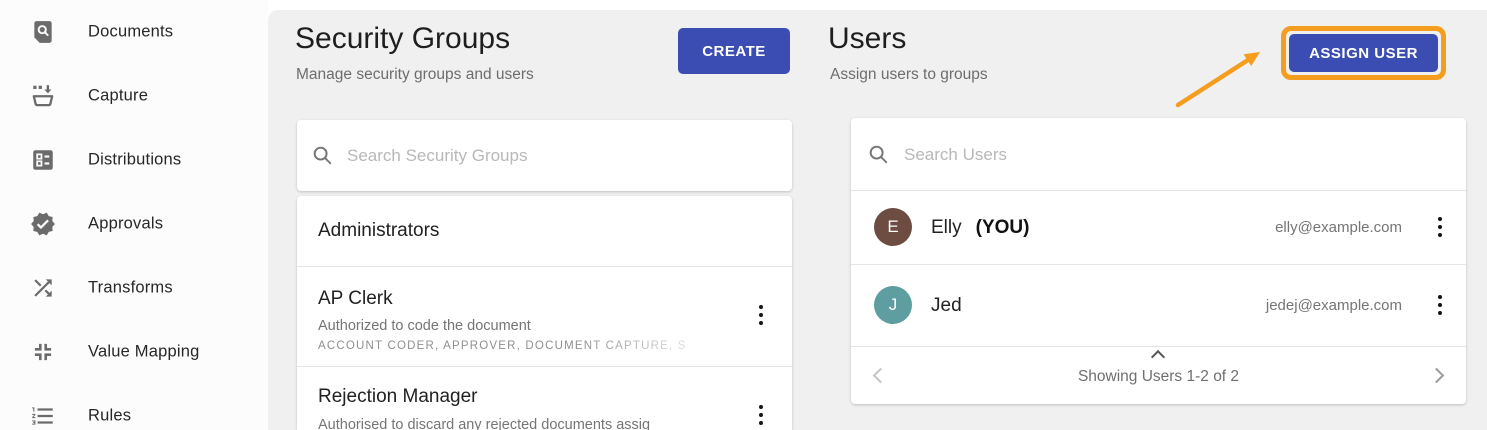 The height and width of the screenshot is (430, 1487). What do you see at coordinates (43, 160) in the screenshot?
I see `distributions-ballot-icon` at bounding box center [43, 160].